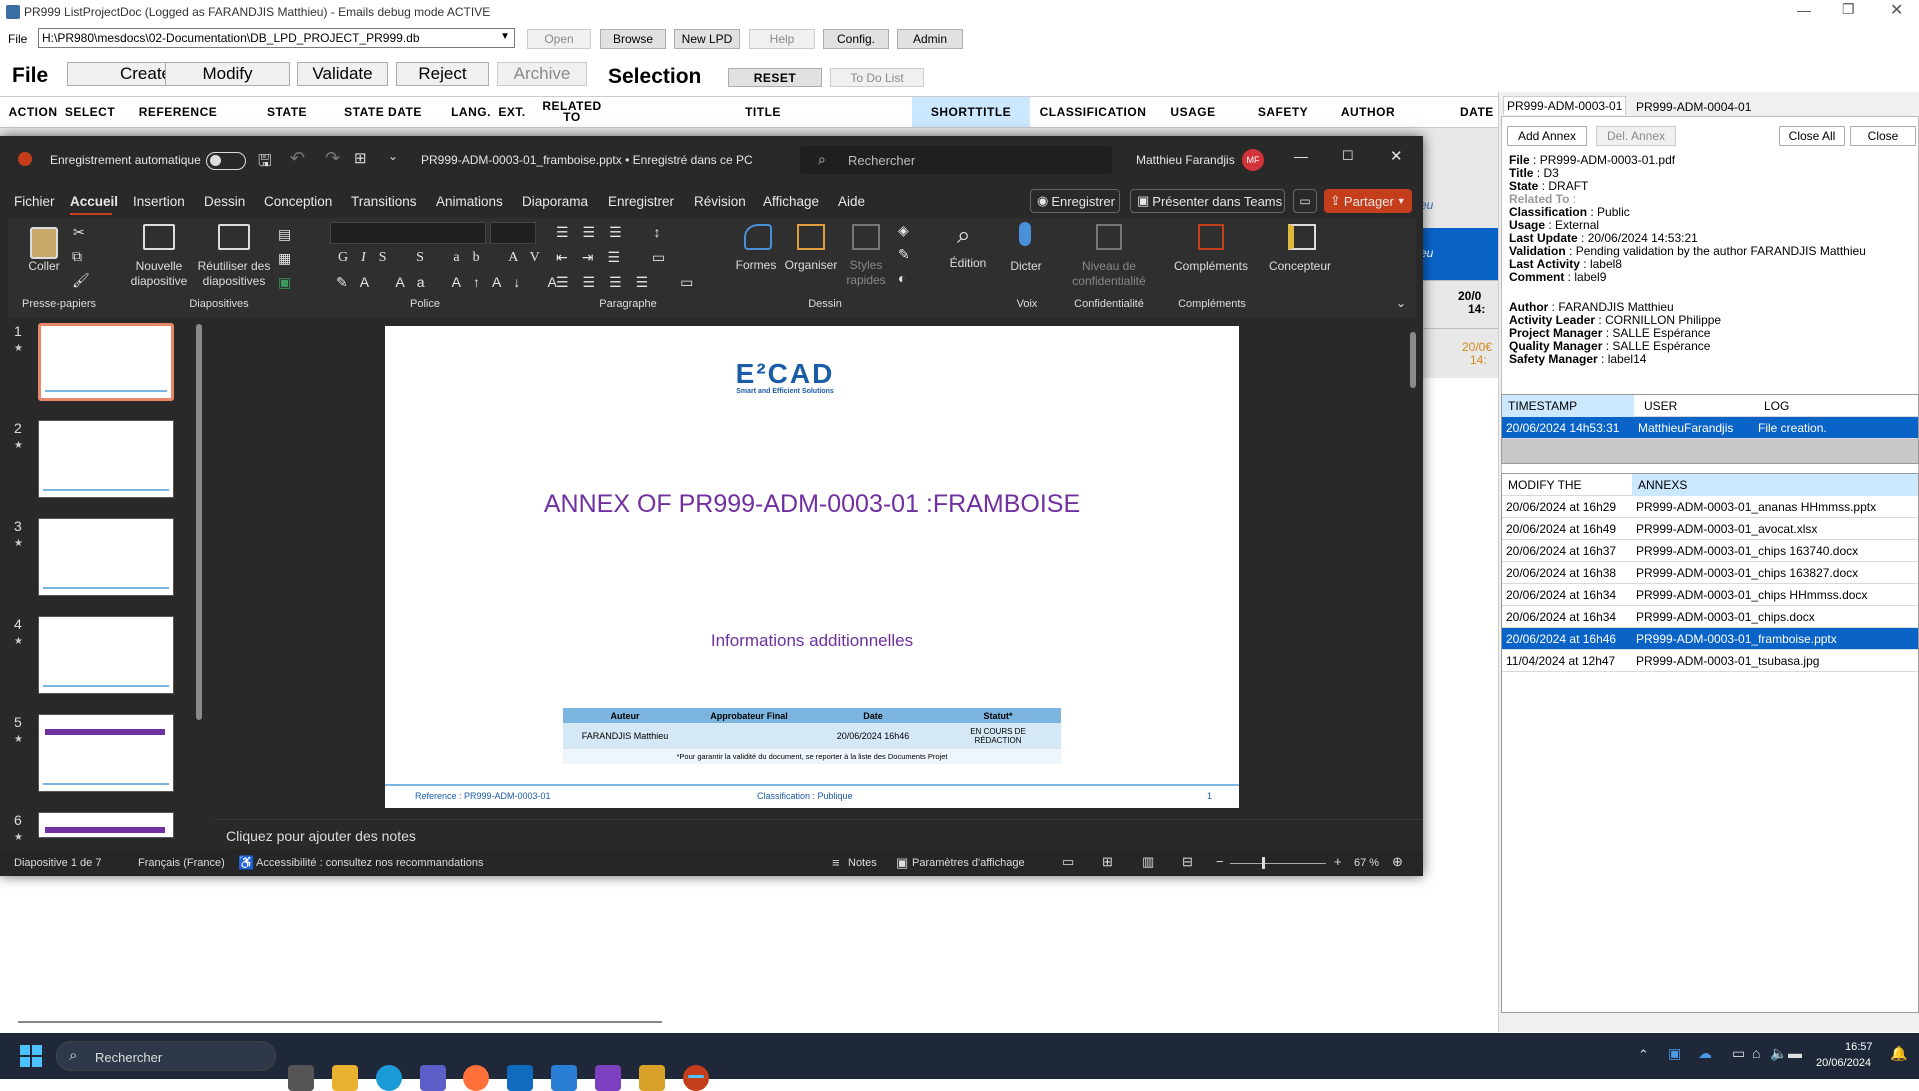  Describe the element at coordinates (1302, 237) in the screenshot. I see `designer-icon` at that location.